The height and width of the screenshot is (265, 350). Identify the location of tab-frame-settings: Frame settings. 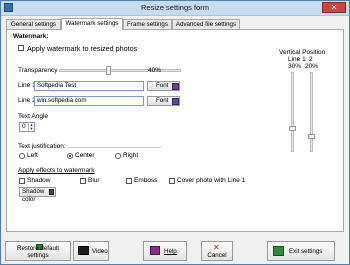
(147, 24).